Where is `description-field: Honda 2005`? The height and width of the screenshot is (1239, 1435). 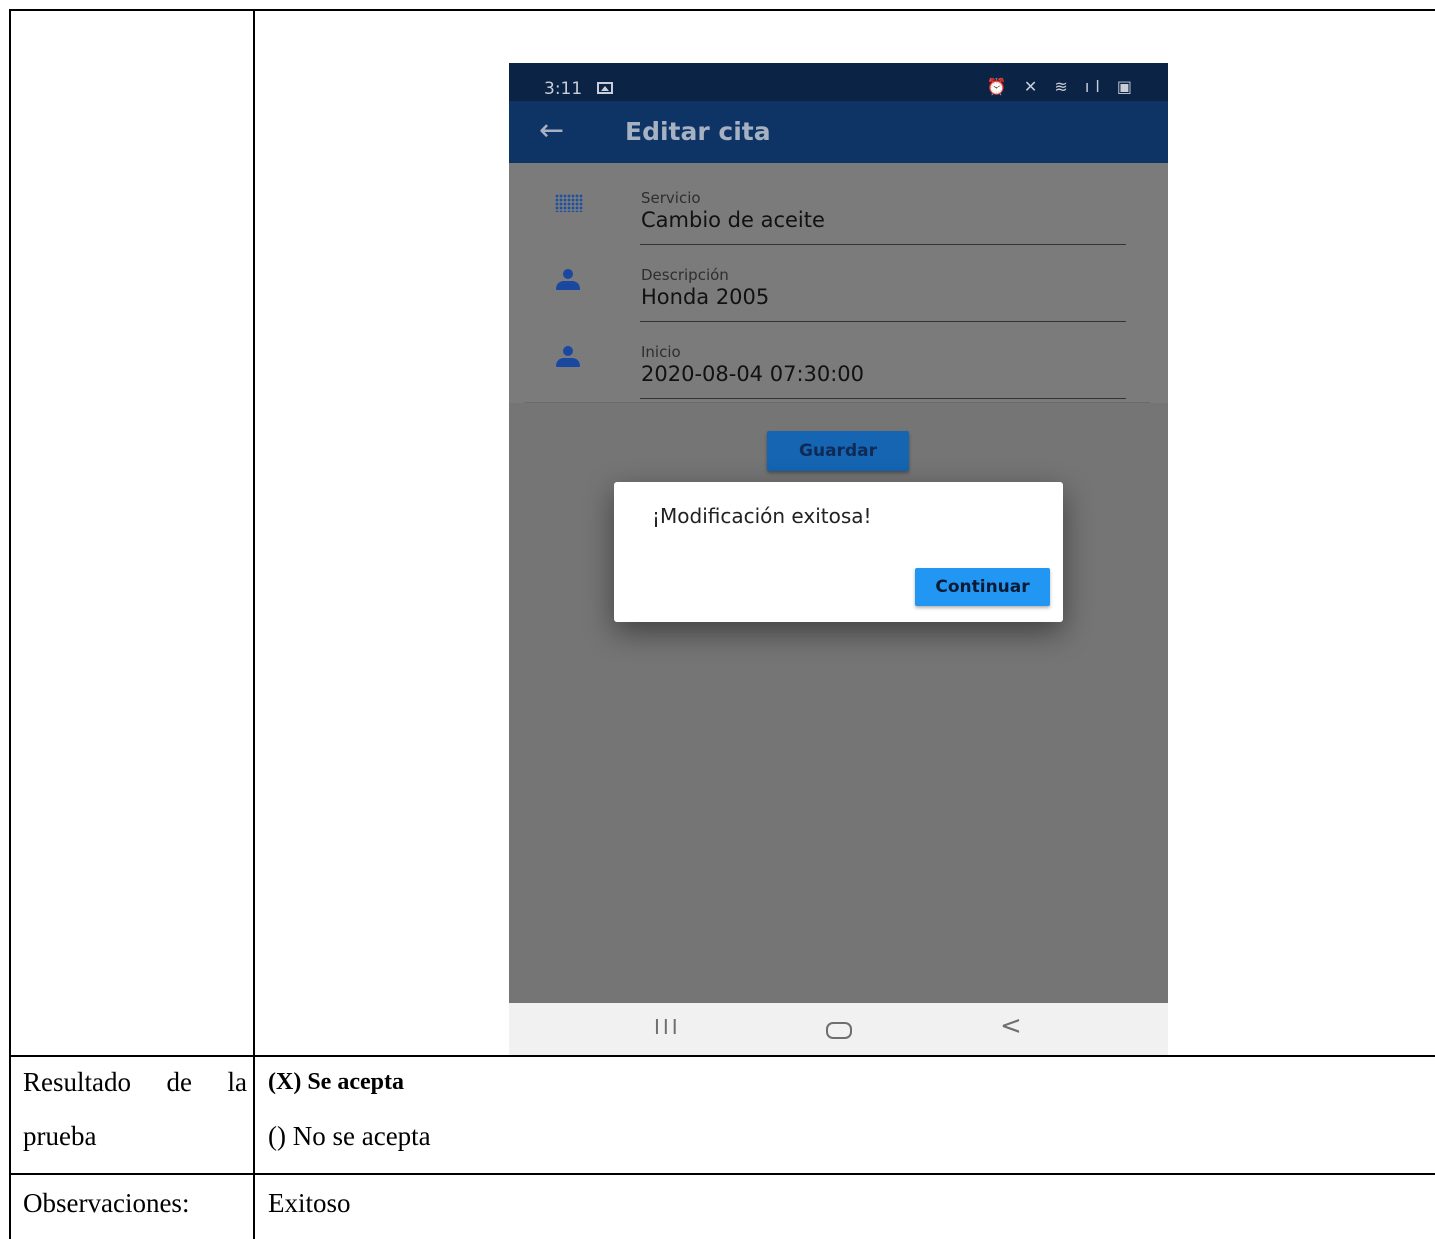 description-field: Honda 2005 is located at coordinates (705, 297).